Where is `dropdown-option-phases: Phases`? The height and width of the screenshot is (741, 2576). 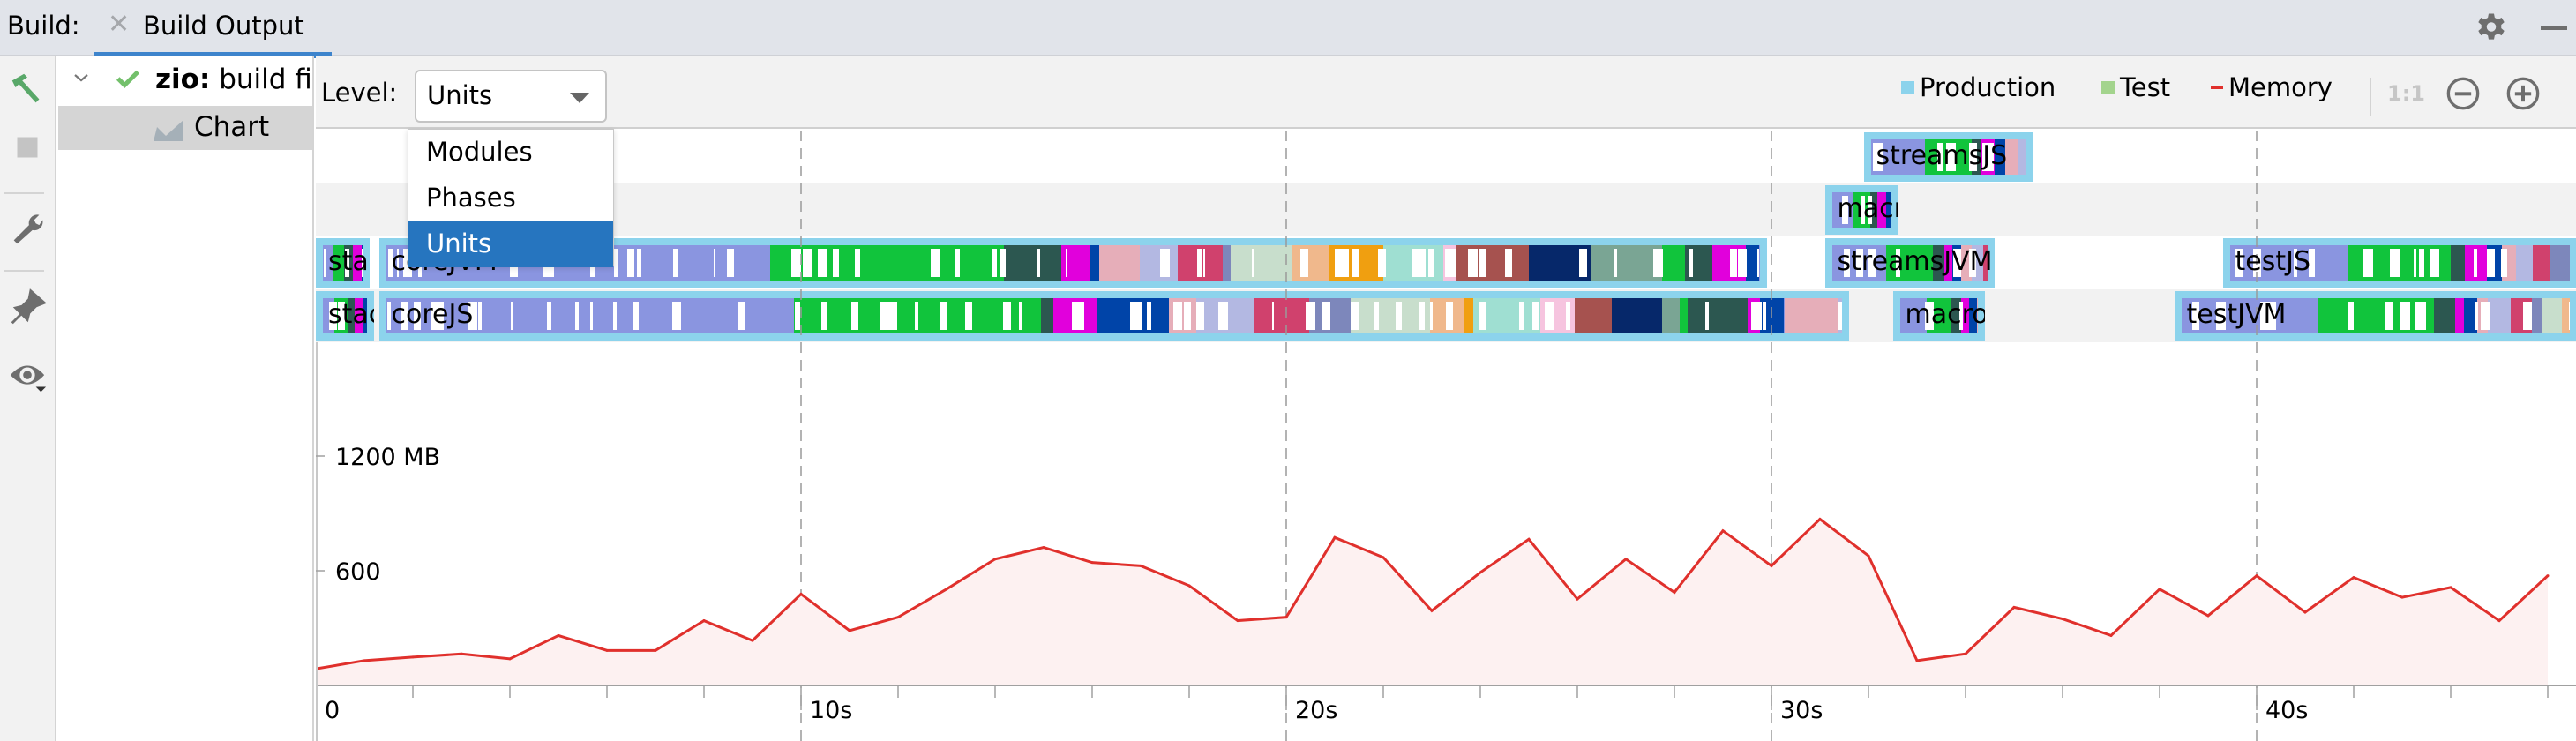
dropdown-option-phases: Phases is located at coordinates (511, 198).